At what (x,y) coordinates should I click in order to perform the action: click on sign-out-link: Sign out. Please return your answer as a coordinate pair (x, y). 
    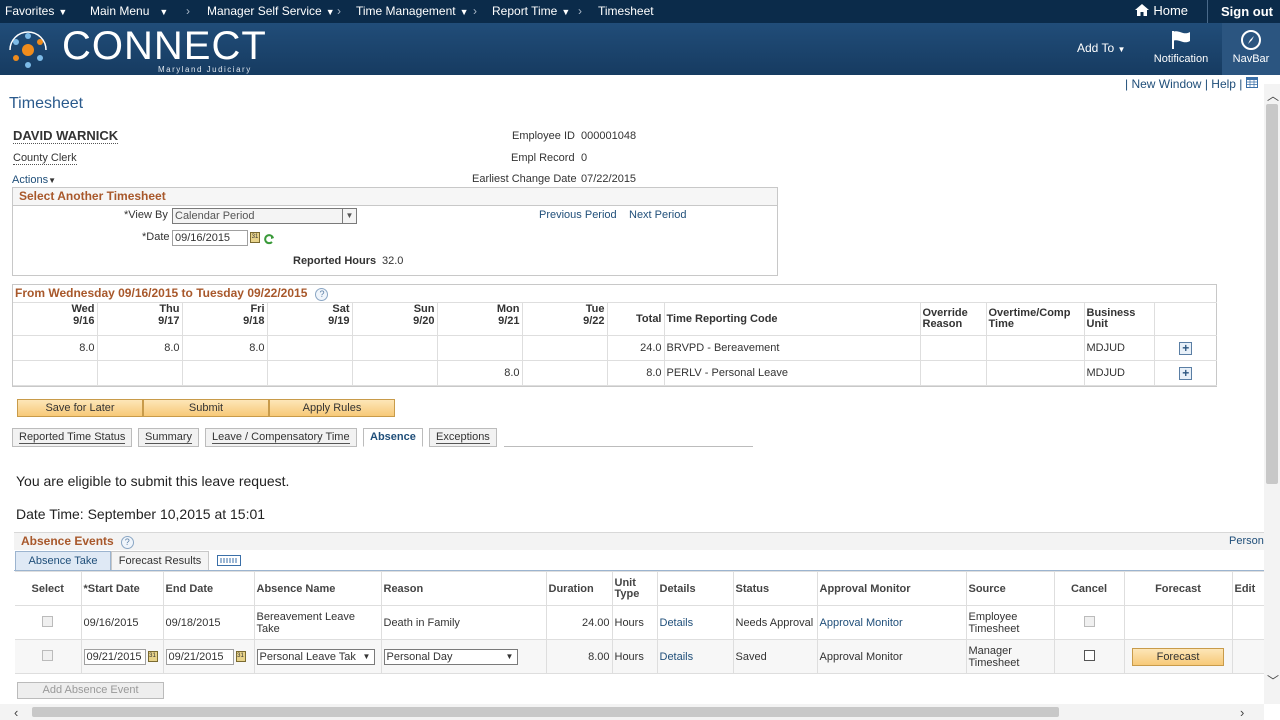
    Looking at the image, I should click on (1247, 11).